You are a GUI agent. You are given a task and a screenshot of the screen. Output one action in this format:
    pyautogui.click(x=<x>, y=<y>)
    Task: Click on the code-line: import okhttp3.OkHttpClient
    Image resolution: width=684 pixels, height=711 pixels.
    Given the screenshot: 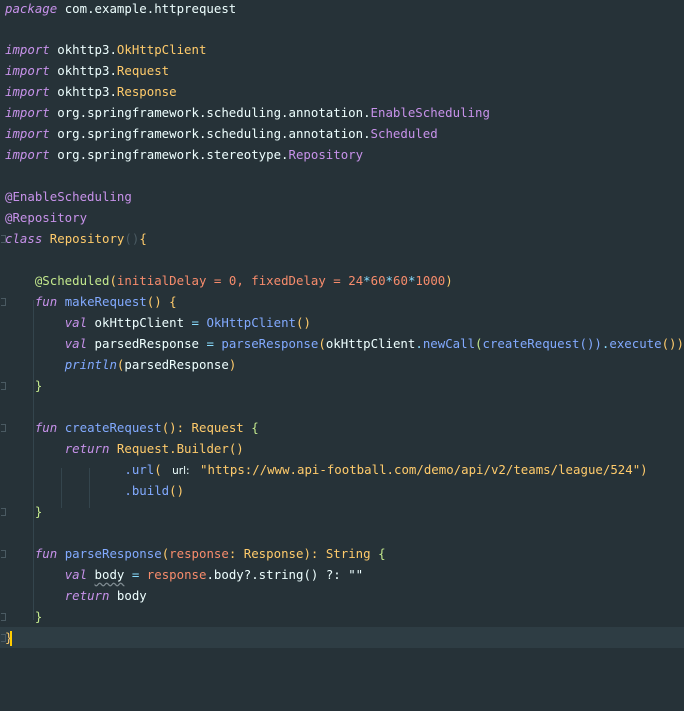 What is the action you would take?
    pyautogui.click(x=342, y=49)
    